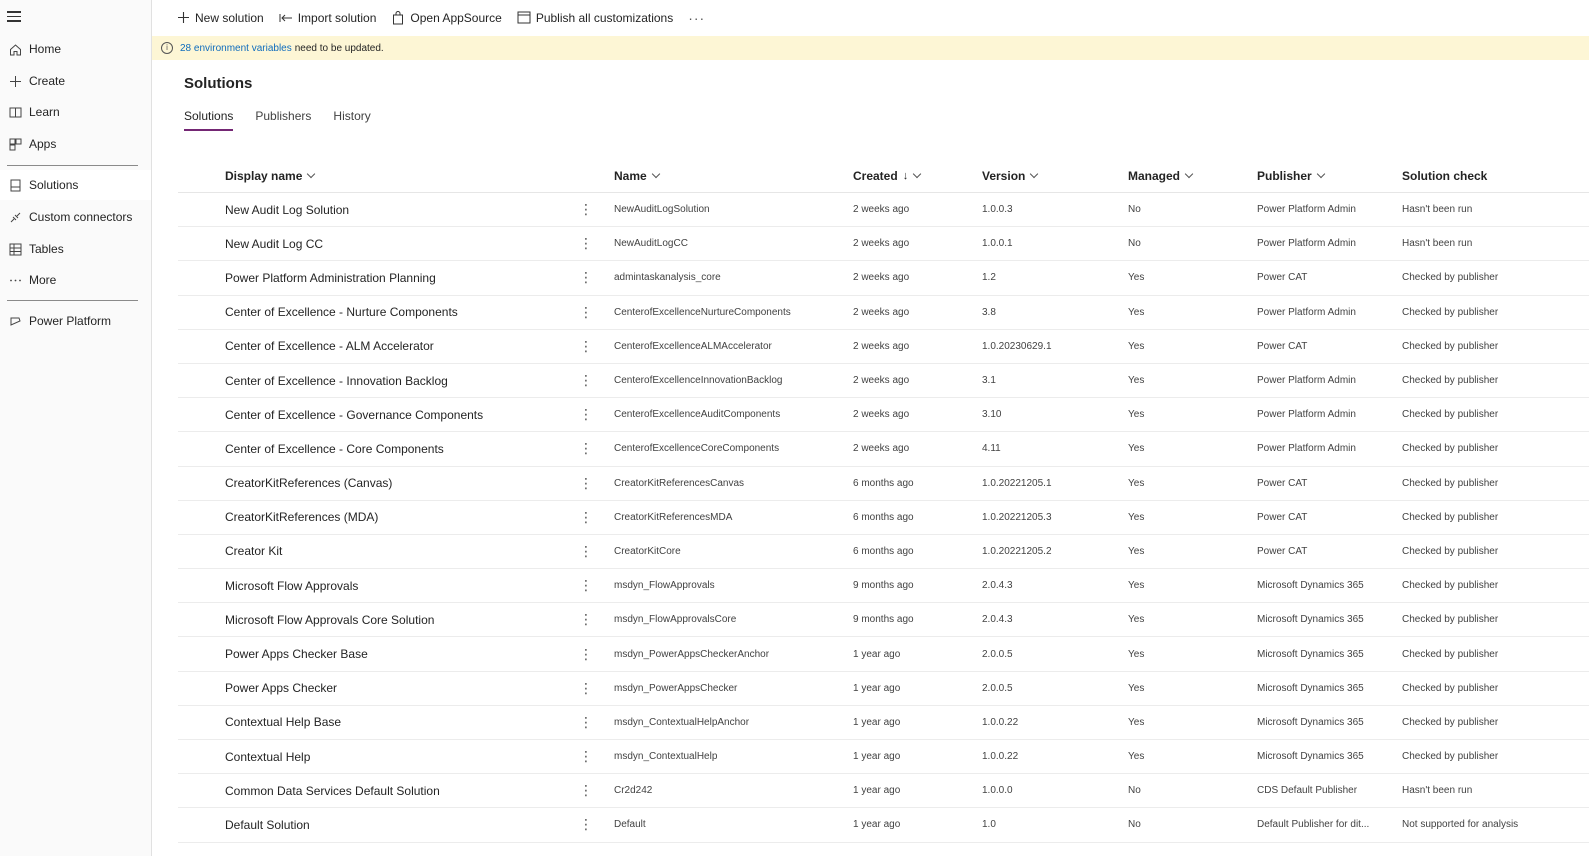 This screenshot has width=1589, height=856. I want to click on column-header-version: Version, so click(1010, 176).